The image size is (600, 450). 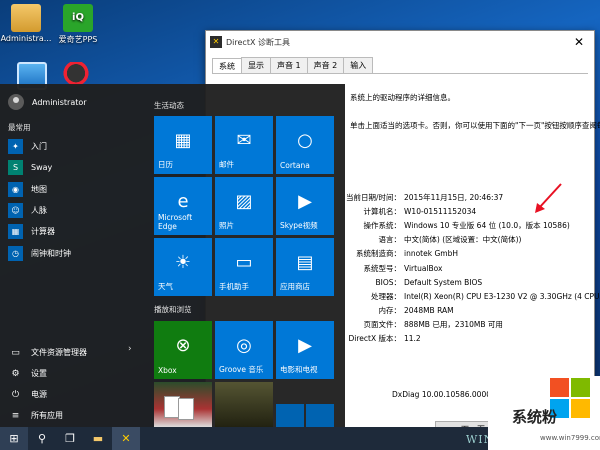 What do you see at coordinates (15, 189) in the screenshot?
I see `map-icon: ◉` at bounding box center [15, 189].